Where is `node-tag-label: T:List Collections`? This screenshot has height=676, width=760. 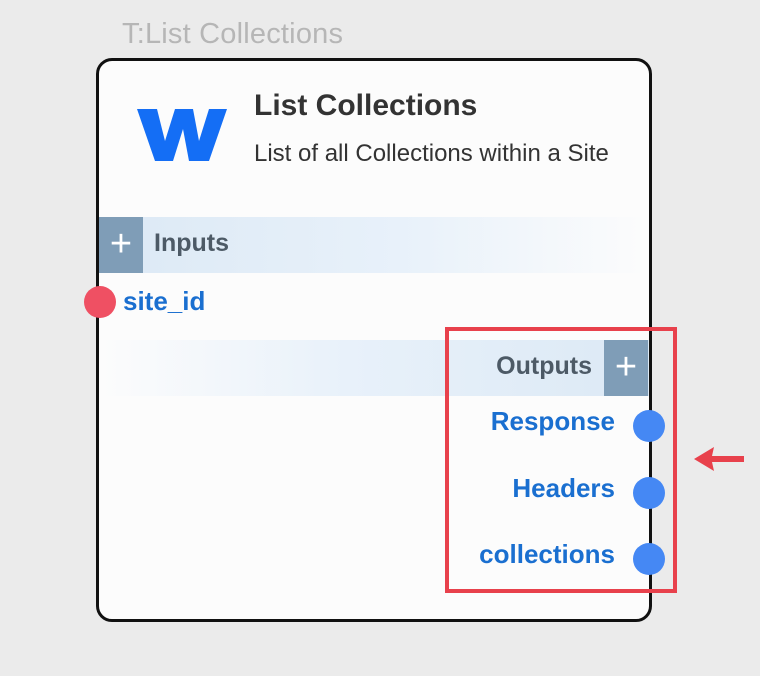
node-tag-label: T:List Collections is located at coordinates (233, 34).